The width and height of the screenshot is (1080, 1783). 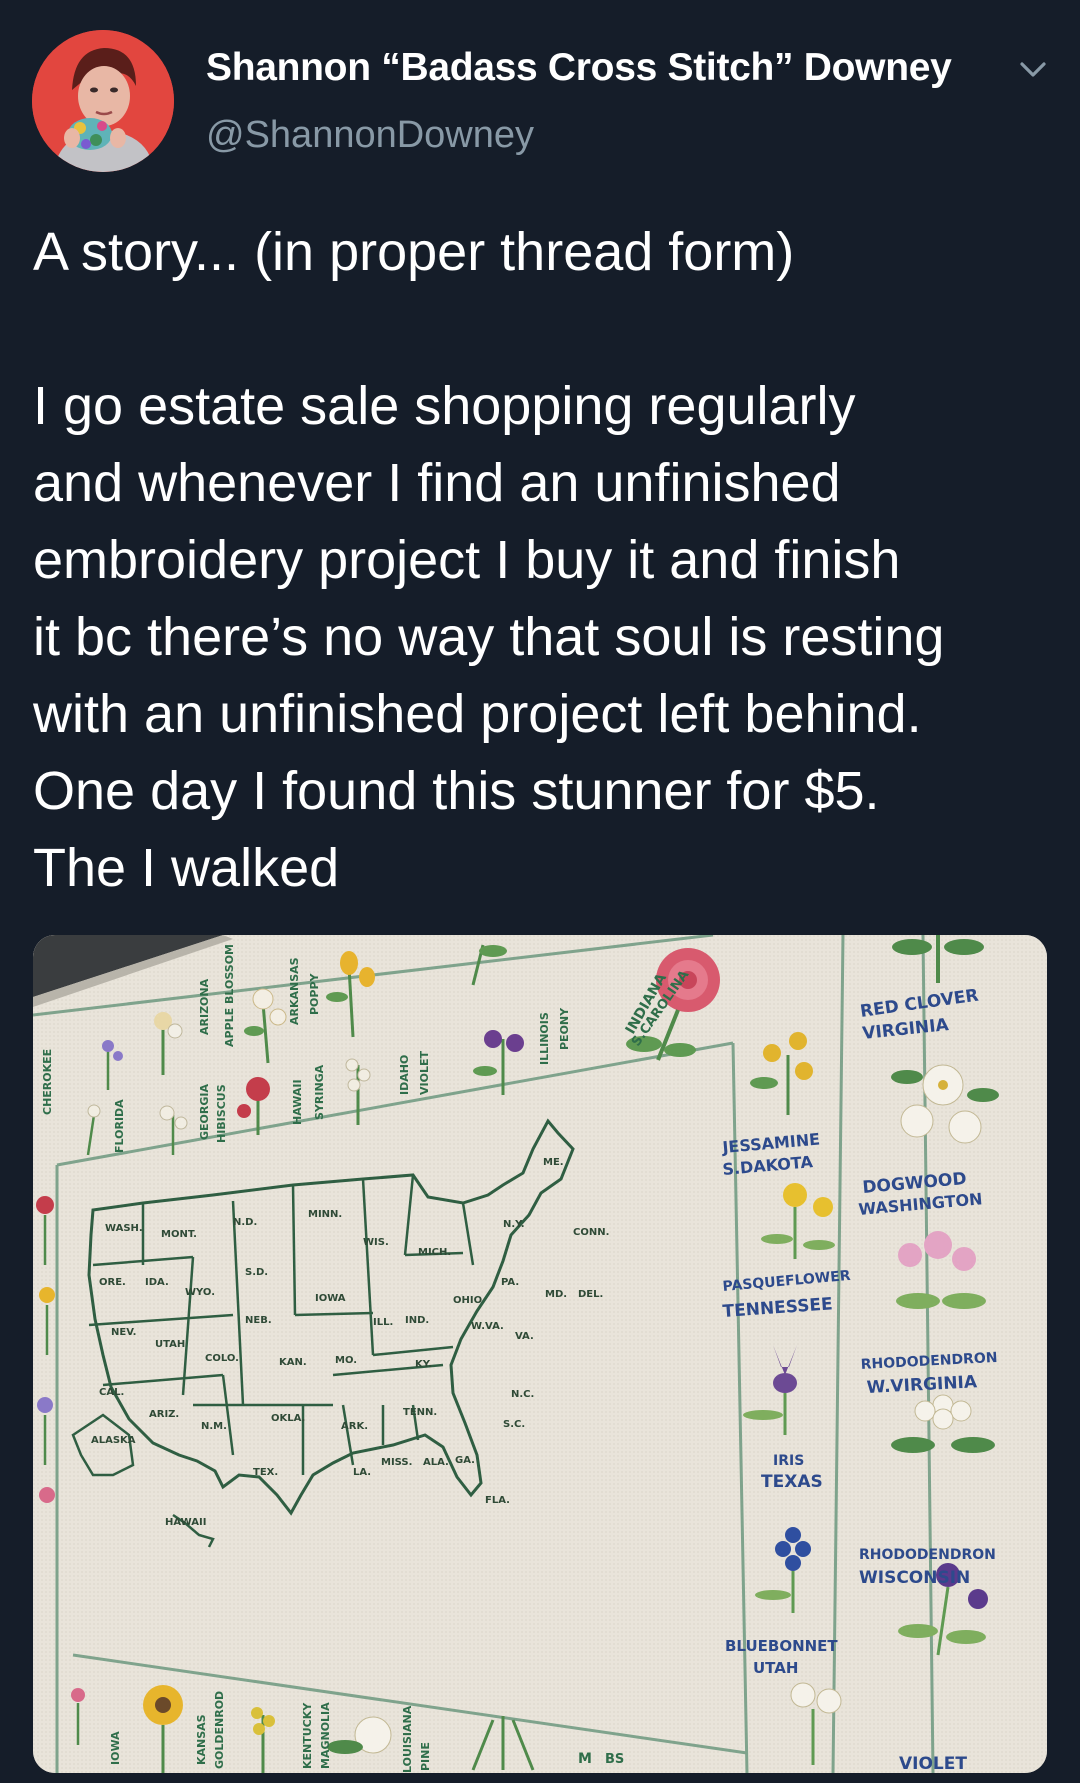 I want to click on state-label: VA., so click(x=524, y=1336).